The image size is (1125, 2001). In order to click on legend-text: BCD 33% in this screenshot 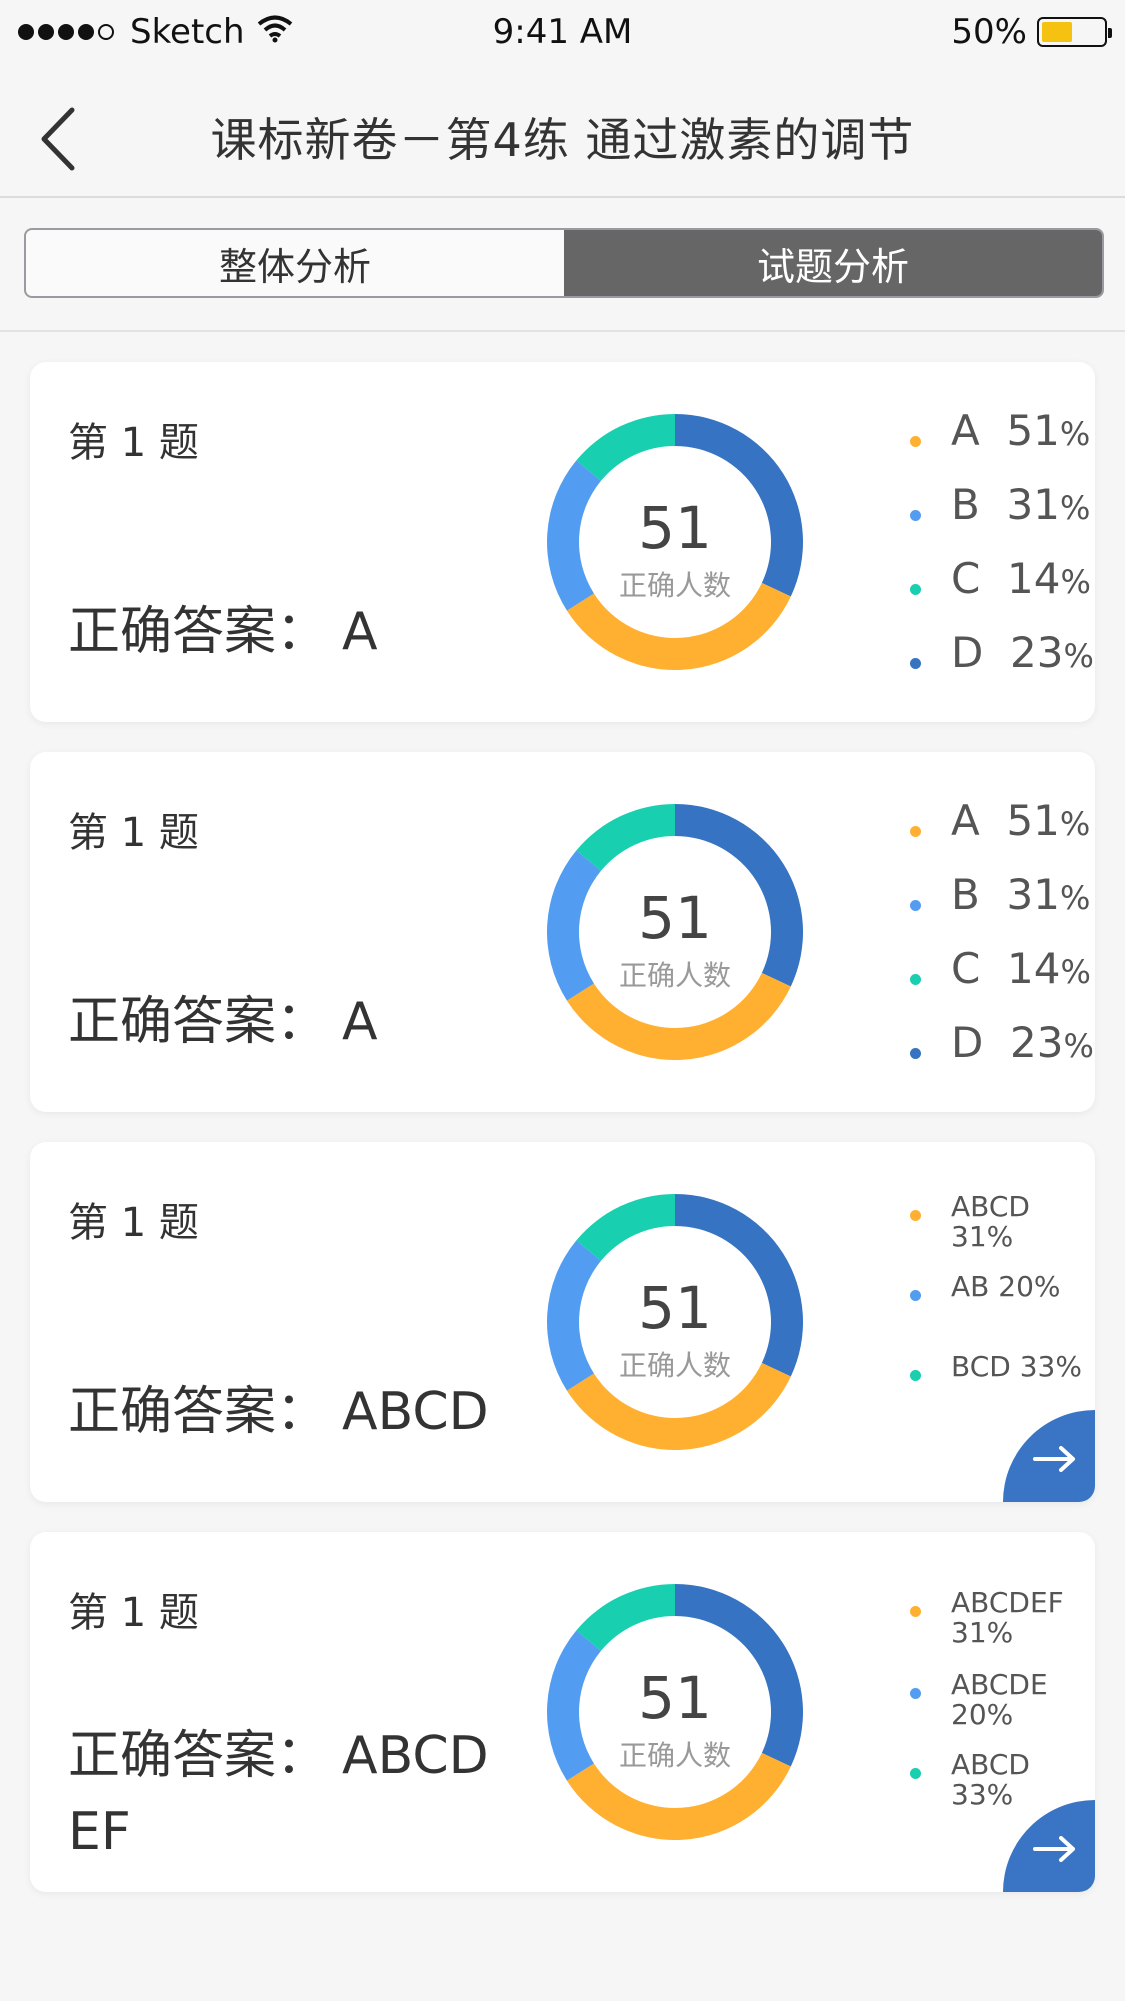, I will do `click(1016, 1366)`.